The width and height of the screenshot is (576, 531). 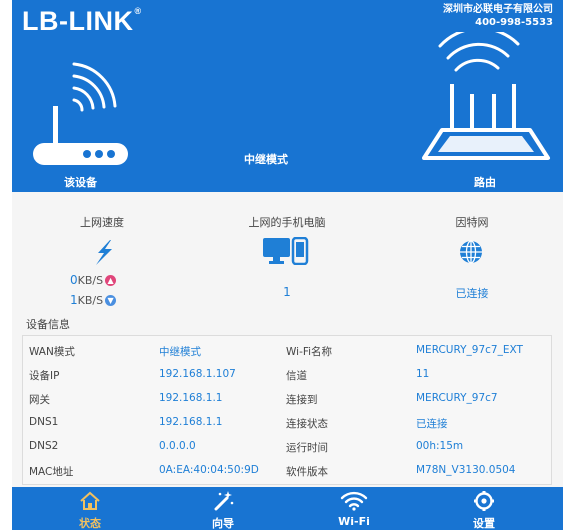 I want to click on download-arrow-icon: ▼, so click(x=111, y=300).